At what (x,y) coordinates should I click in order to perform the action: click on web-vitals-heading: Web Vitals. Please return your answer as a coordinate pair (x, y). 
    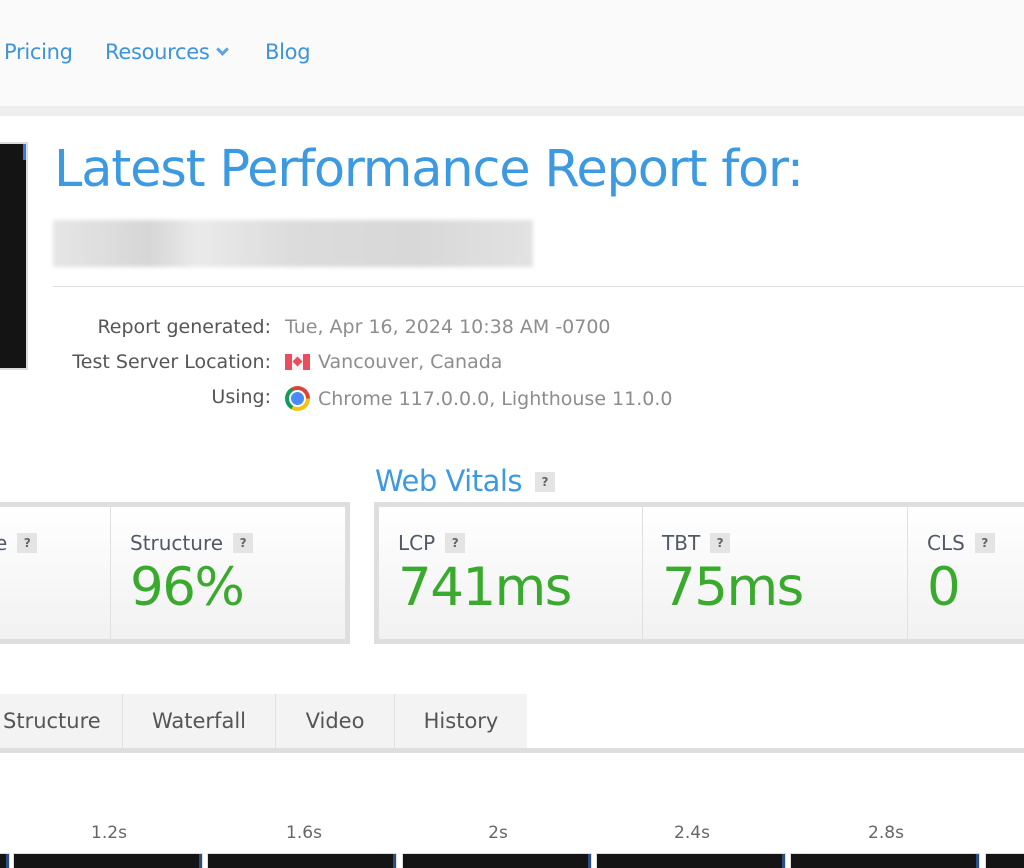
    Looking at the image, I should click on (449, 481).